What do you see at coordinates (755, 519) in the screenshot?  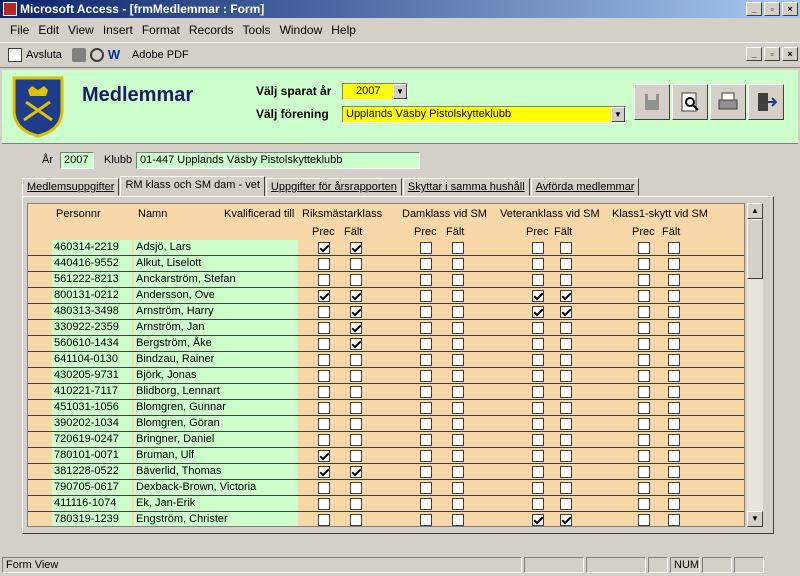 I see `scroll-down-button: ▼` at bounding box center [755, 519].